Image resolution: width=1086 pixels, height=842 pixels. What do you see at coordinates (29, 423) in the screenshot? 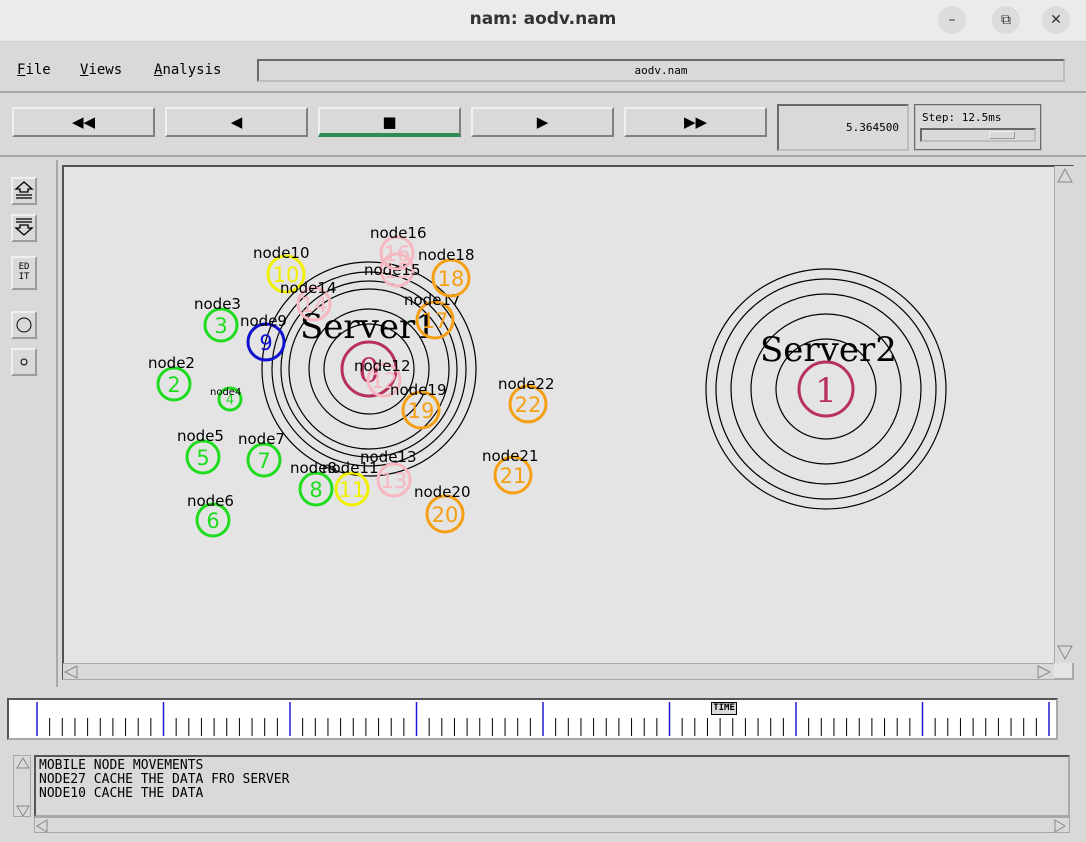
I see `tool-sidebar: ED IT` at bounding box center [29, 423].